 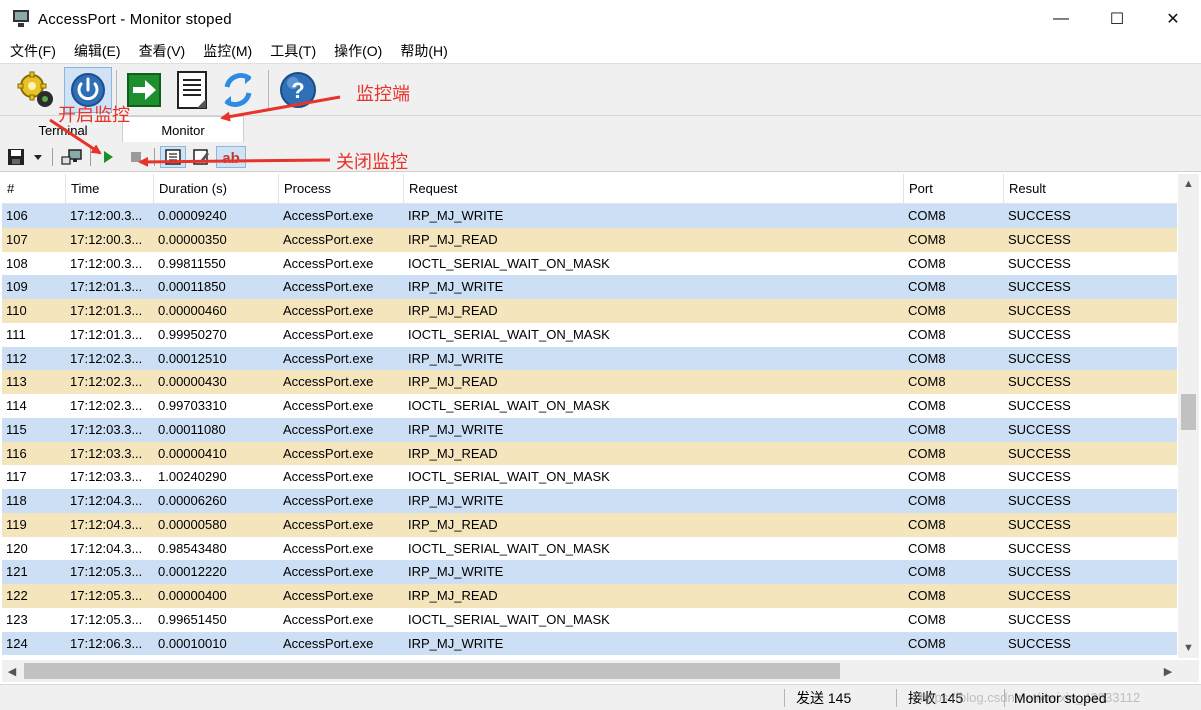 What do you see at coordinates (192, 382) in the screenshot?
I see `cell-duration: 0.00000430` at bounding box center [192, 382].